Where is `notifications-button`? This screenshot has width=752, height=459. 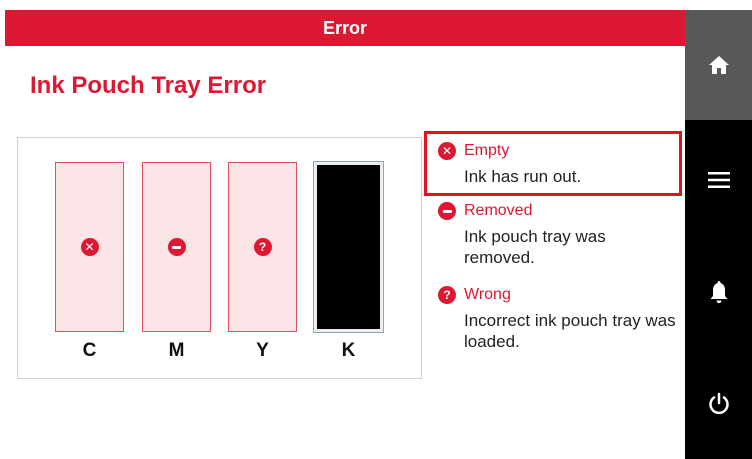 notifications-button is located at coordinates (718, 292).